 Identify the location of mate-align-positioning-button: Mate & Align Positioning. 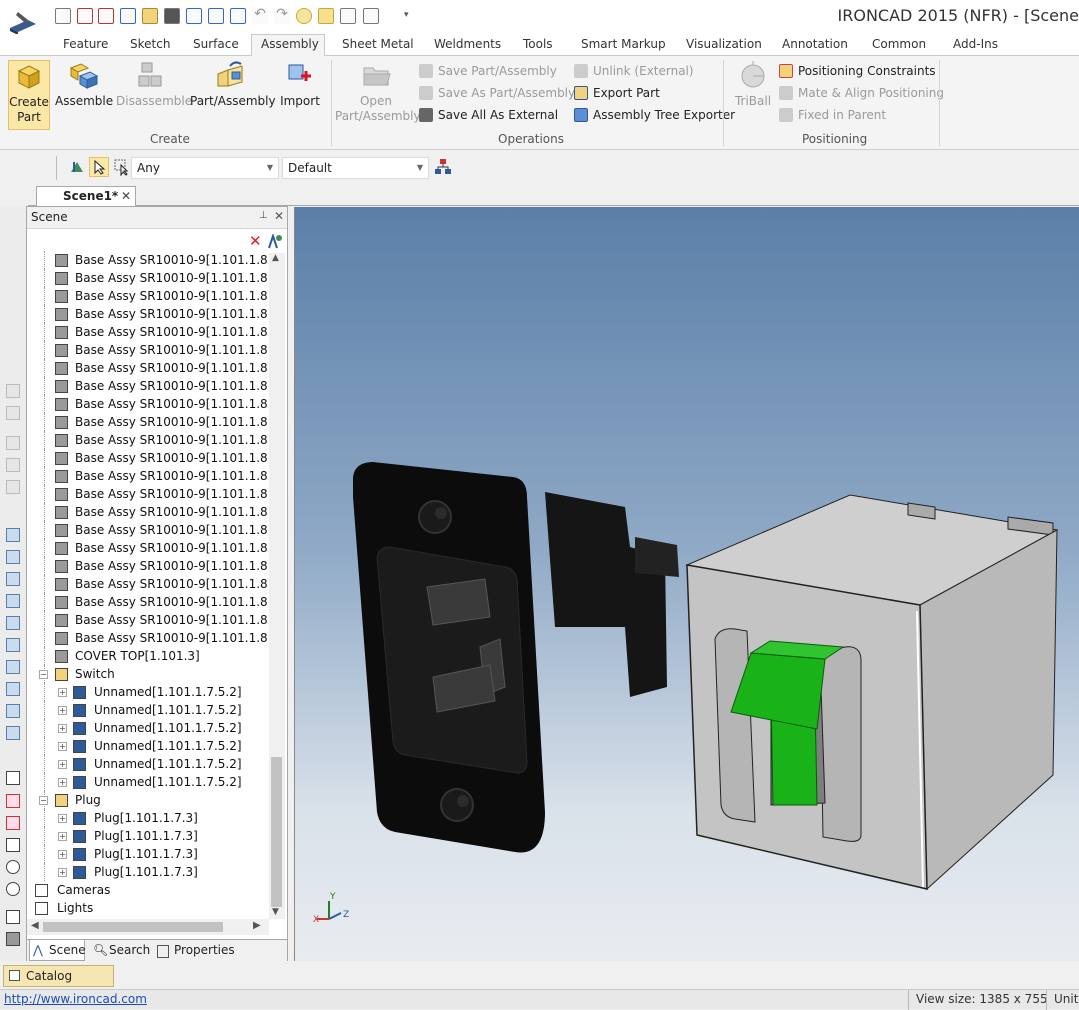
(861, 93).